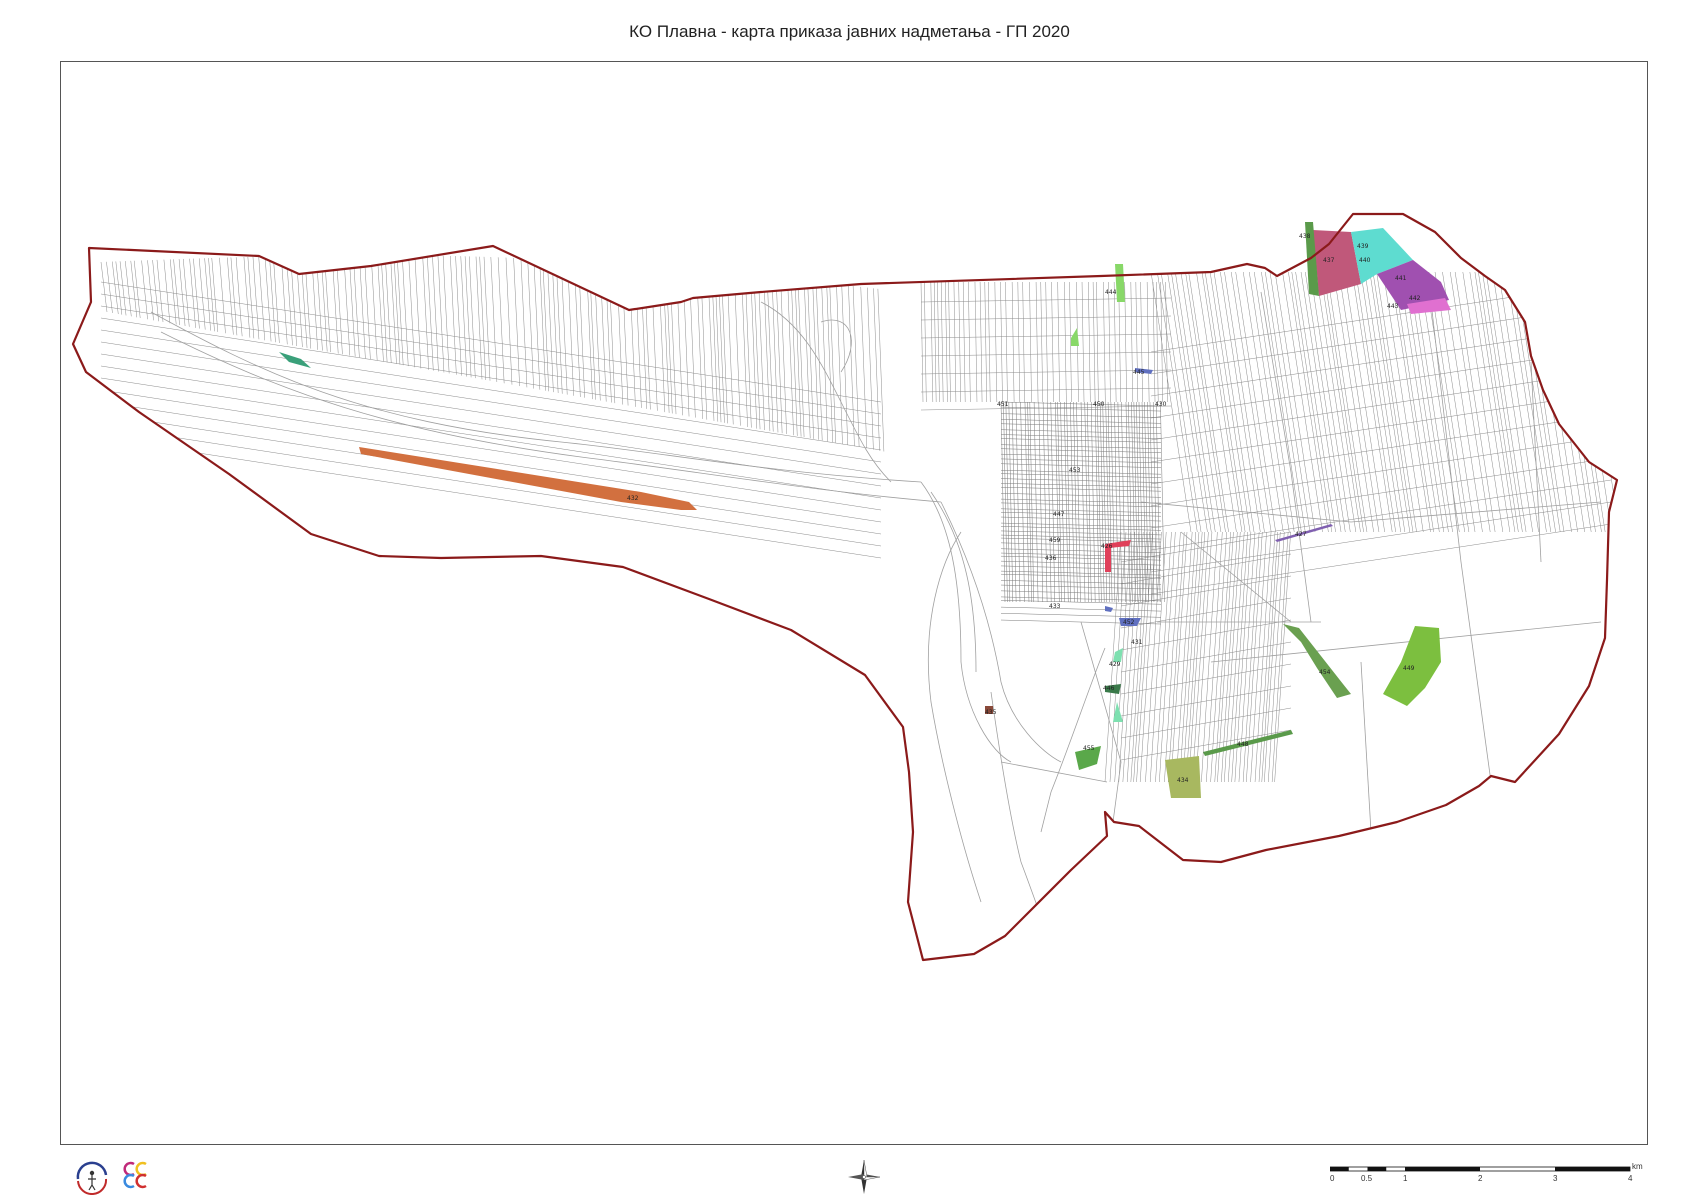 This screenshot has height=1200, width=1699. What do you see at coordinates (1107, 546) in the screenshot?
I see `parcel-label: 426` at bounding box center [1107, 546].